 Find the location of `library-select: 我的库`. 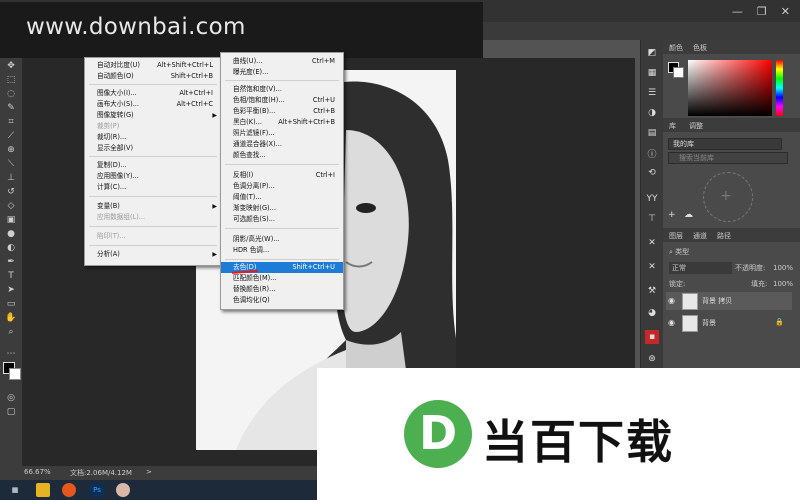

library-select: 我的库 is located at coordinates (725, 144).